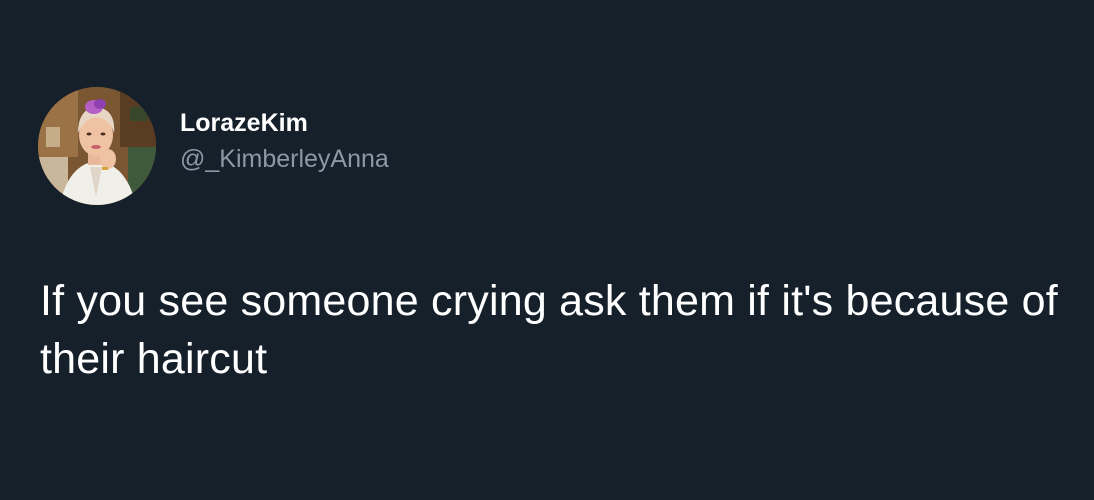  I want to click on author-info: LorazeKim @_KimberleyAnna, so click(284, 141).